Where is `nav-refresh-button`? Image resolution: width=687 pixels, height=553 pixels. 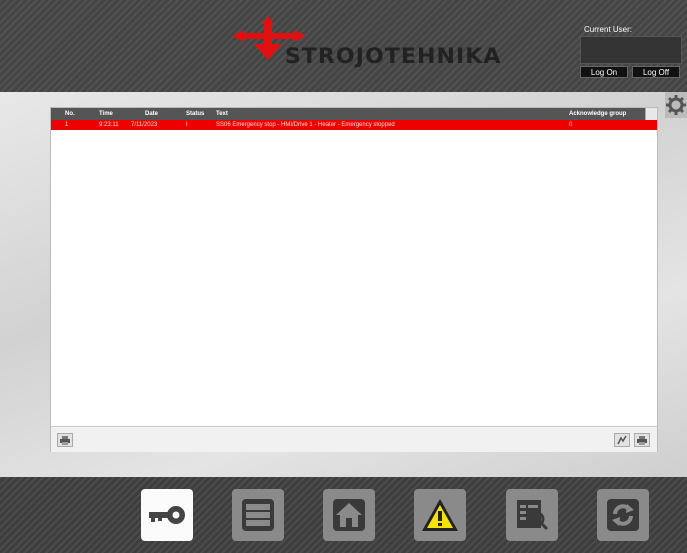
nav-refresh-button is located at coordinates (623, 515).